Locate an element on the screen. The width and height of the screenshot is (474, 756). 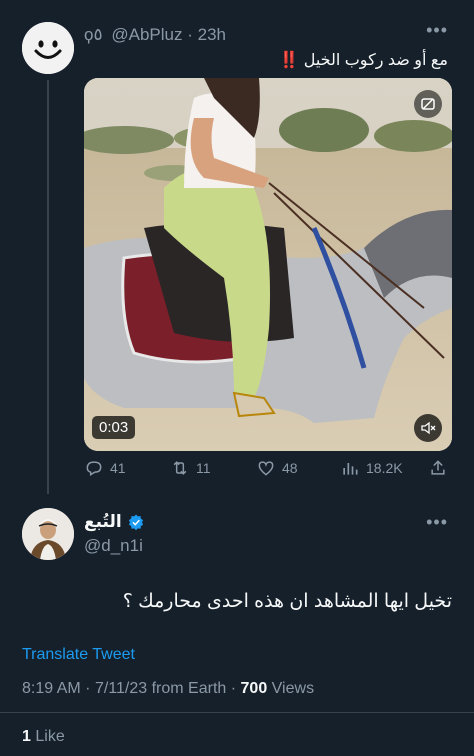
heart-icon is located at coordinates (266, 468).